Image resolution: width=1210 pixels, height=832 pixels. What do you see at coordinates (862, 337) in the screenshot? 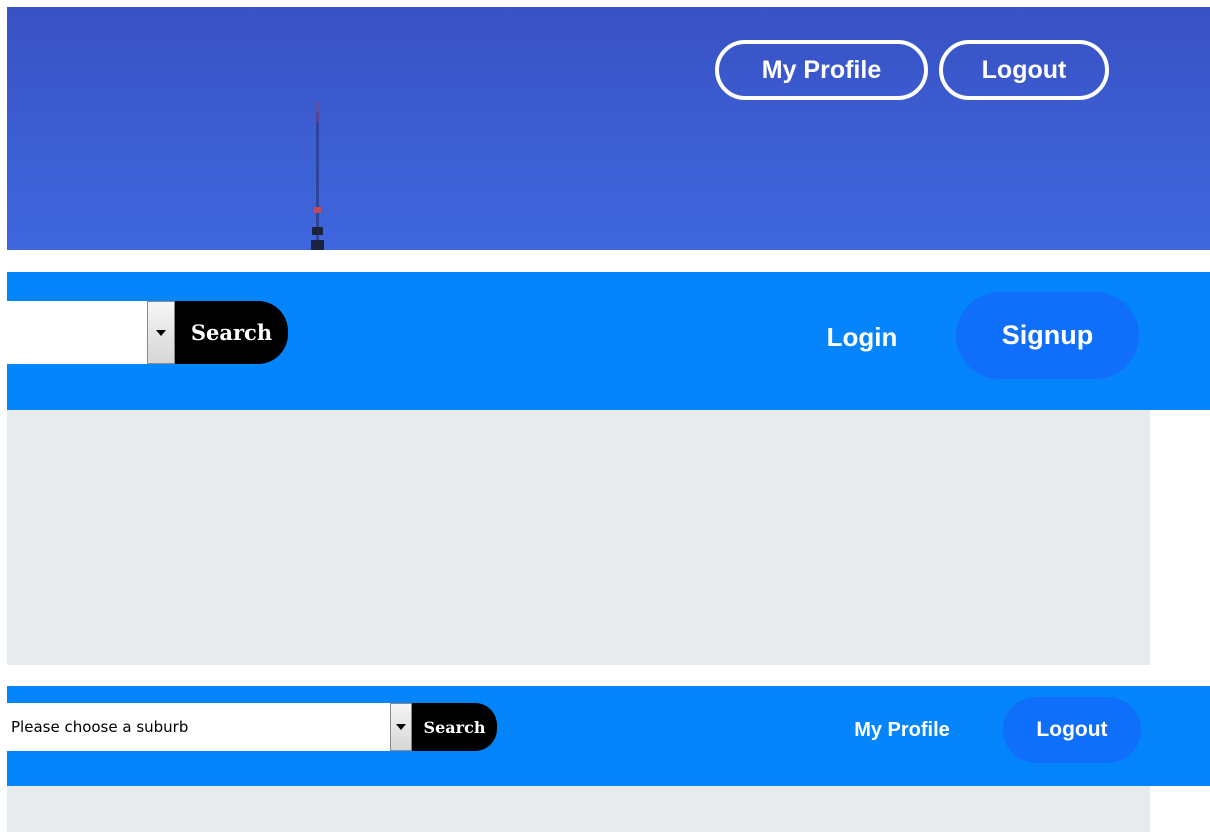
I see `login-link: Login` at bounding box center [862, 337].